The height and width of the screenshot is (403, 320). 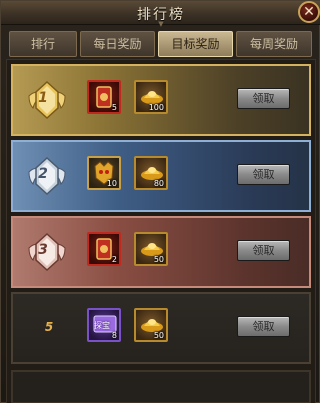 What do you see at coordinates (43, 174) in the screenshot?
I see `rank-number: 2` at bounding box center [43, 174].